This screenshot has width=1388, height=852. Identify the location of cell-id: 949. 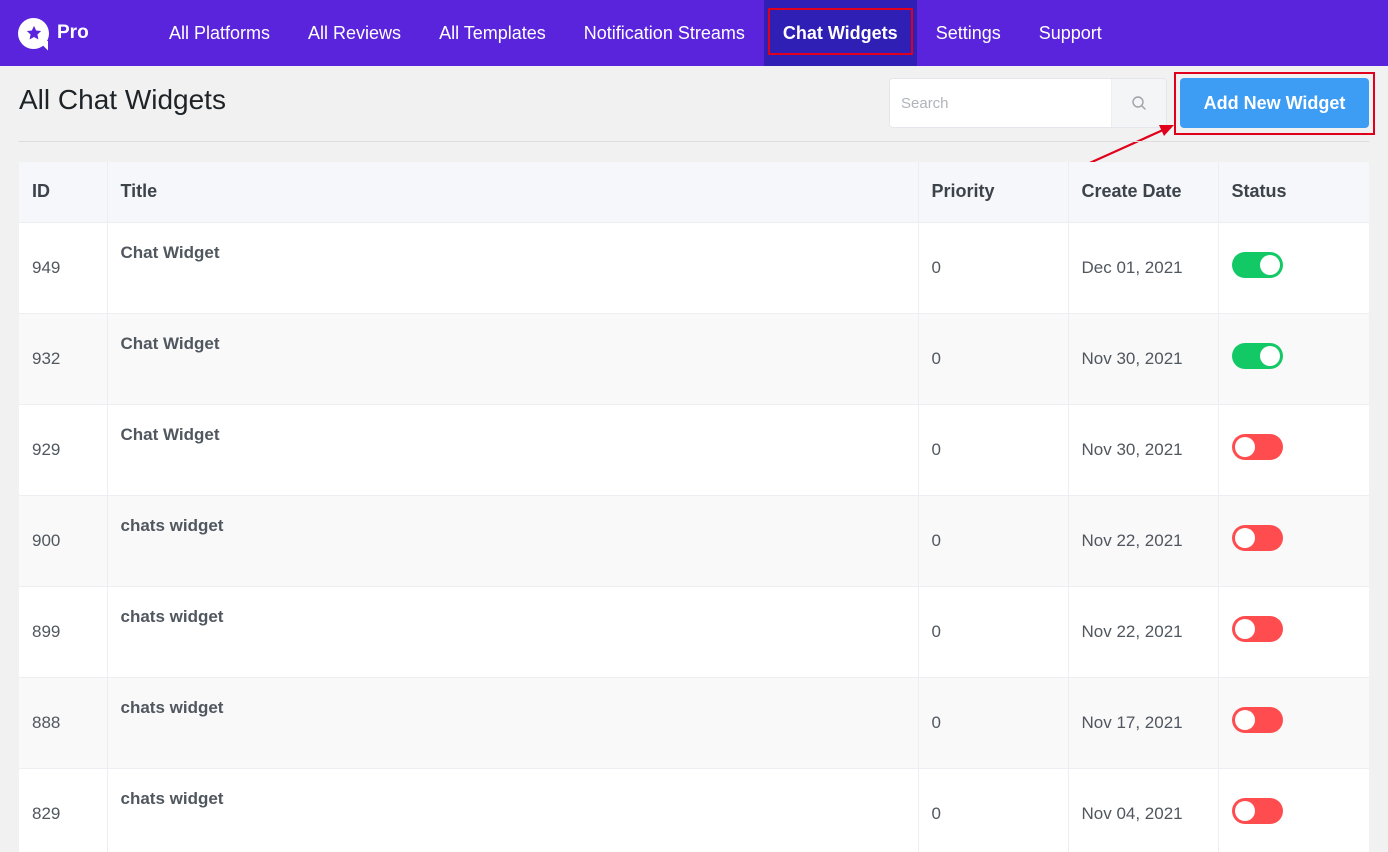
(63, 268).